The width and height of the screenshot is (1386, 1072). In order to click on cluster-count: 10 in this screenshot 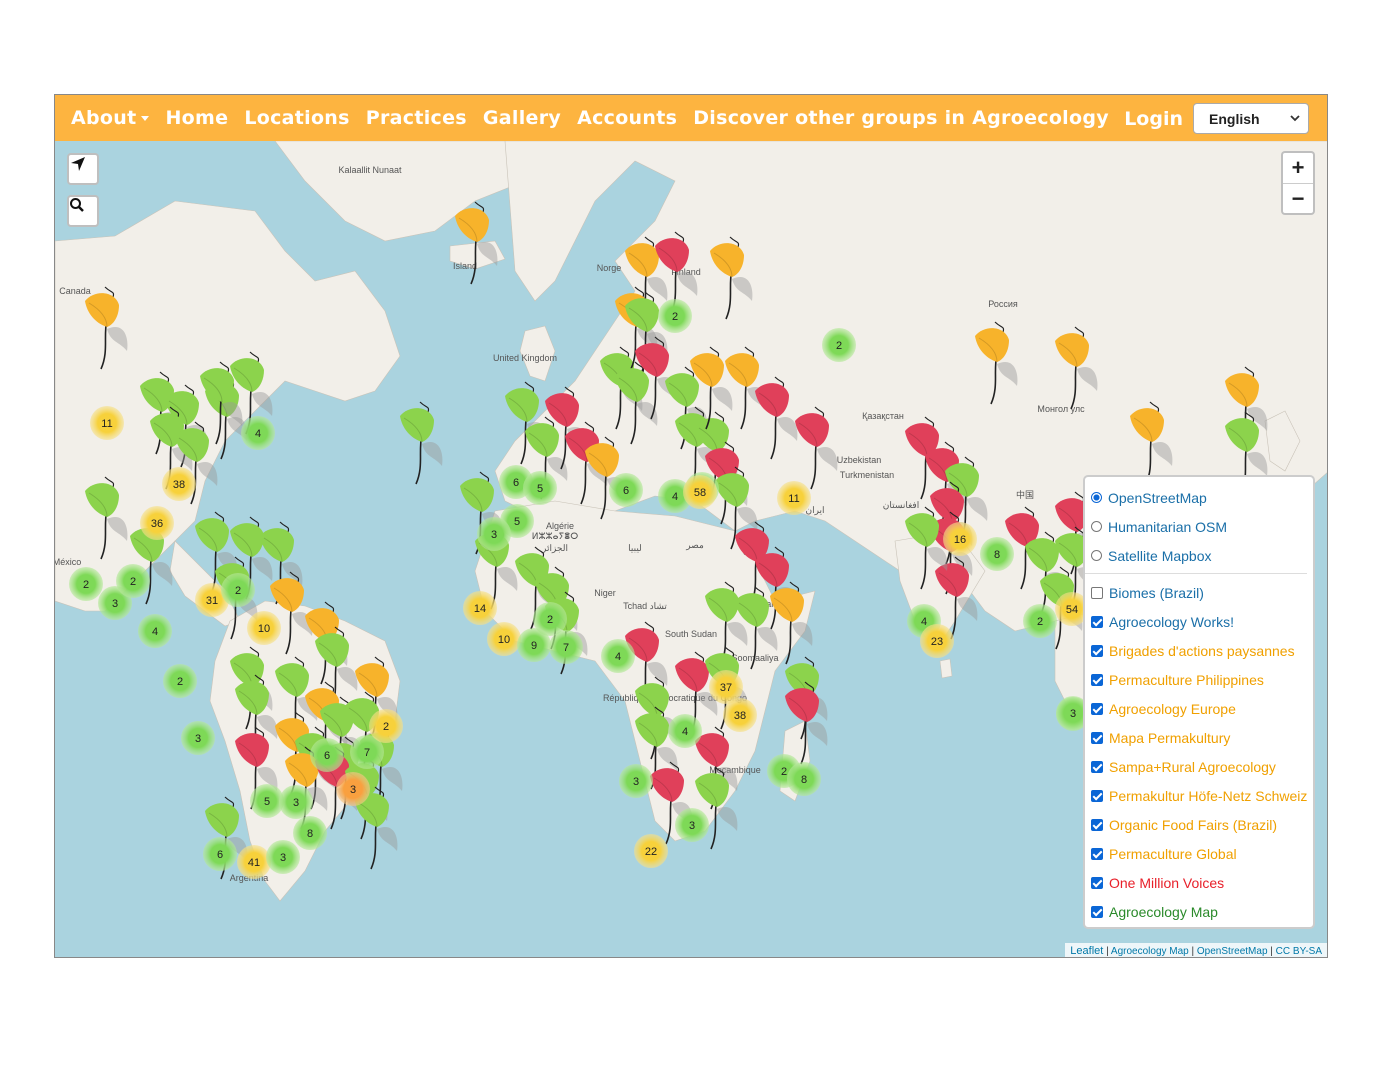, I will do `click(264, 629)`.